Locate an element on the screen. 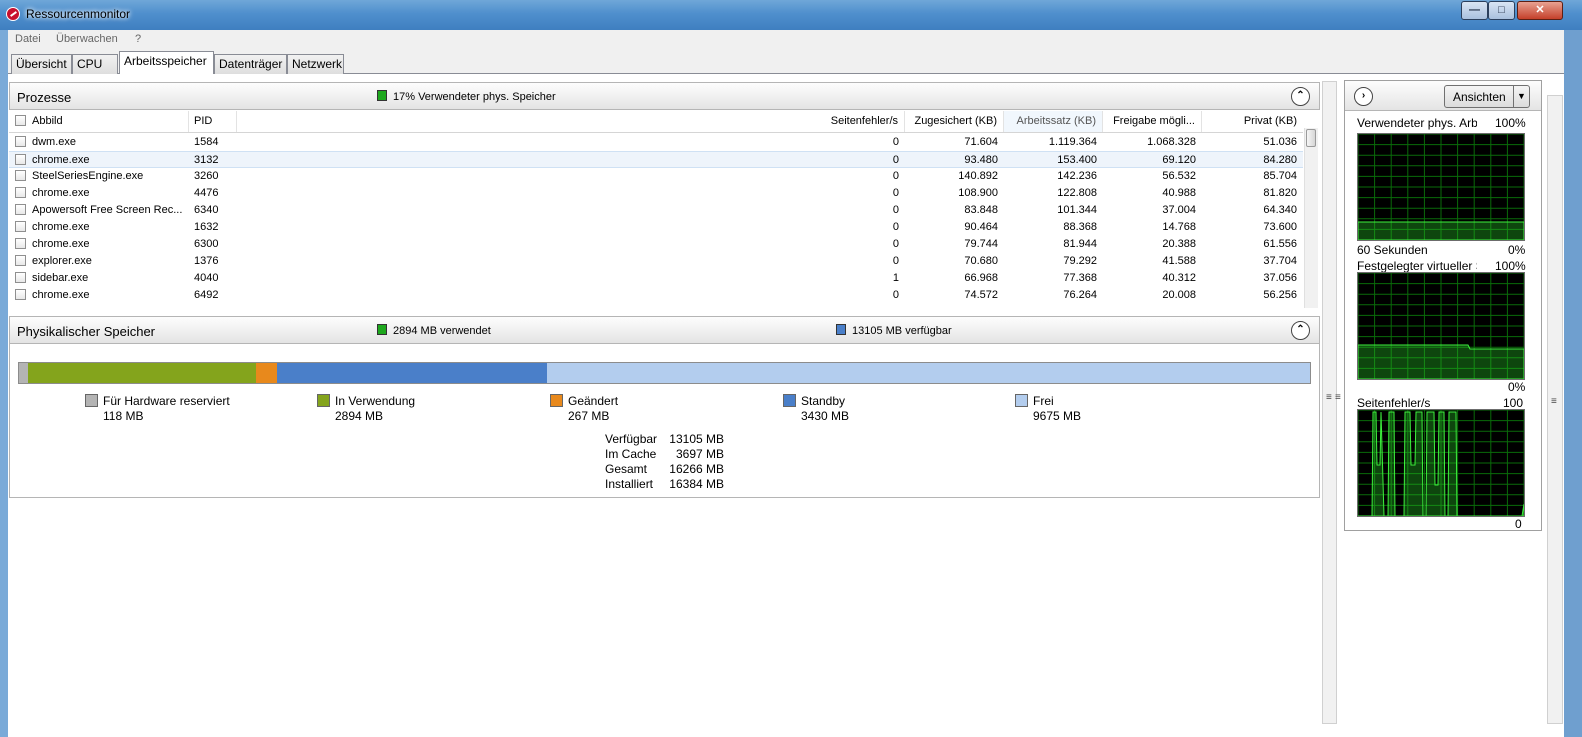 This screenshot has height=737, width=1582. graph-page-faults is located at coordinates (1441, 463).